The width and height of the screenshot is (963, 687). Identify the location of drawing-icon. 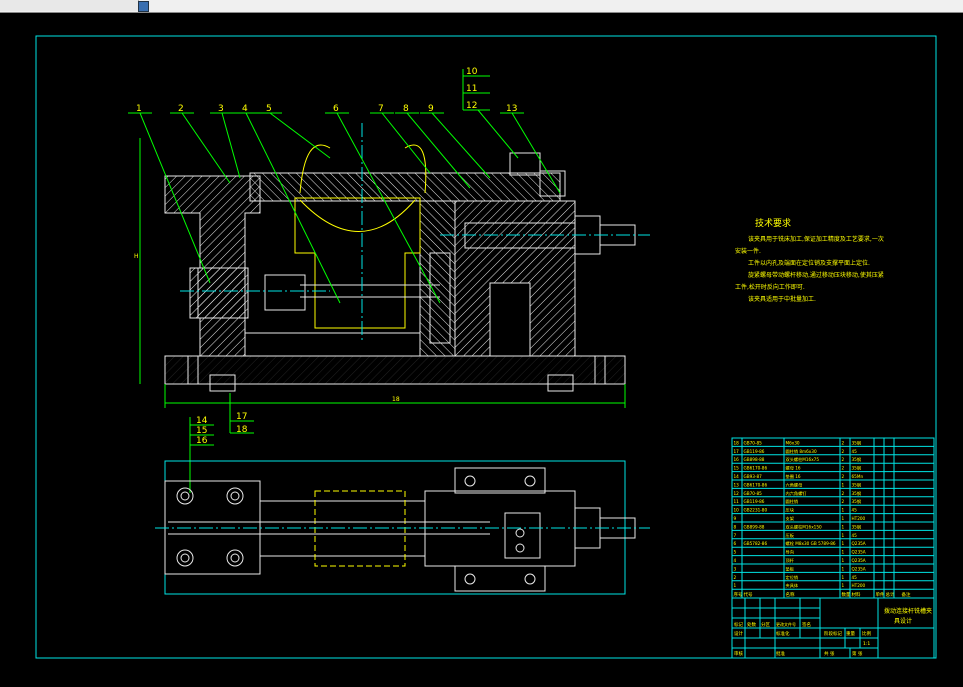
(143, 6).